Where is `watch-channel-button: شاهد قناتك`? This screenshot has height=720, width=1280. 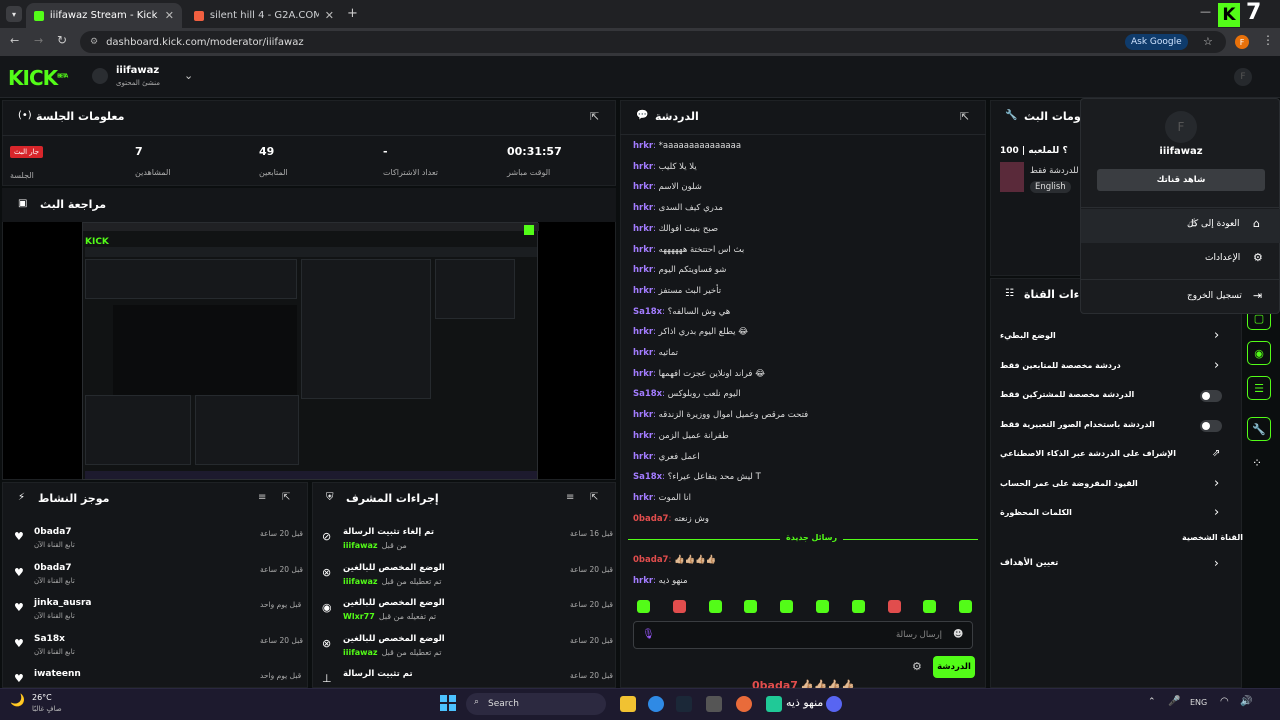 watch-channel-button: شاهد قناتك is located at coordinates (1181, 180).